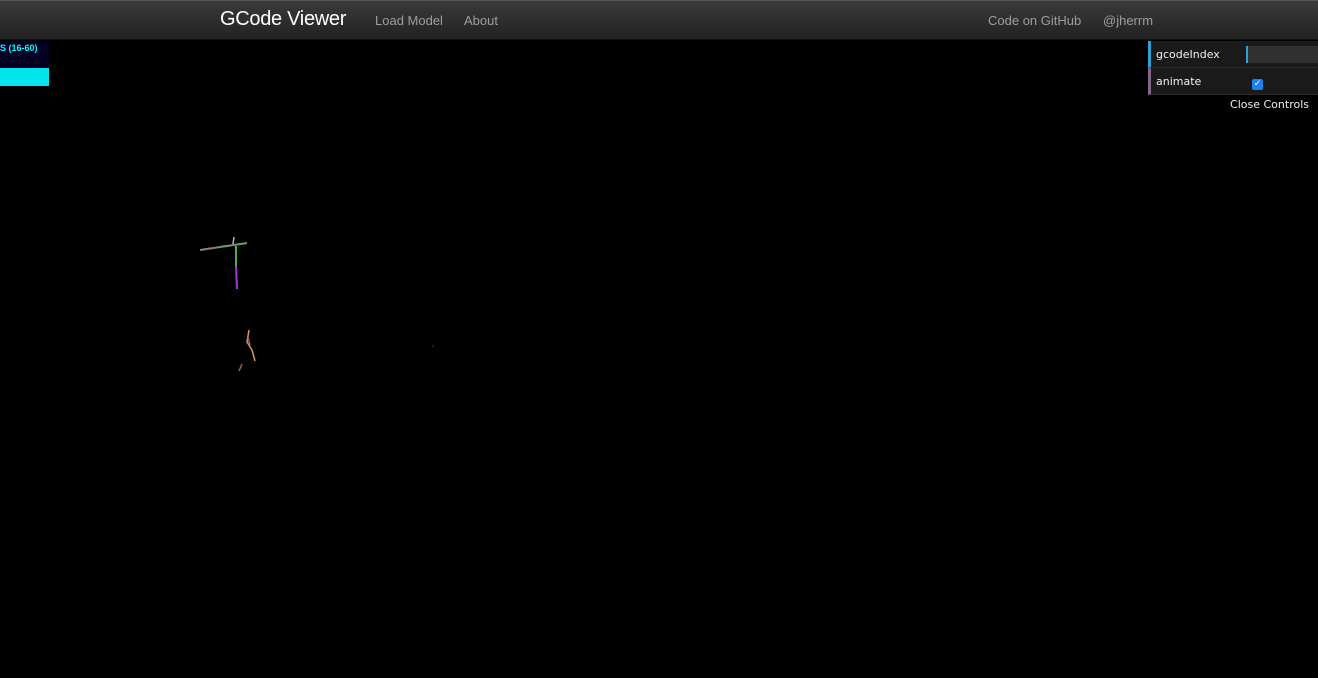  Describe the element at coordinates (1257, 84) in the screenshot. I see `animate-checkbox: ✓` at that location.